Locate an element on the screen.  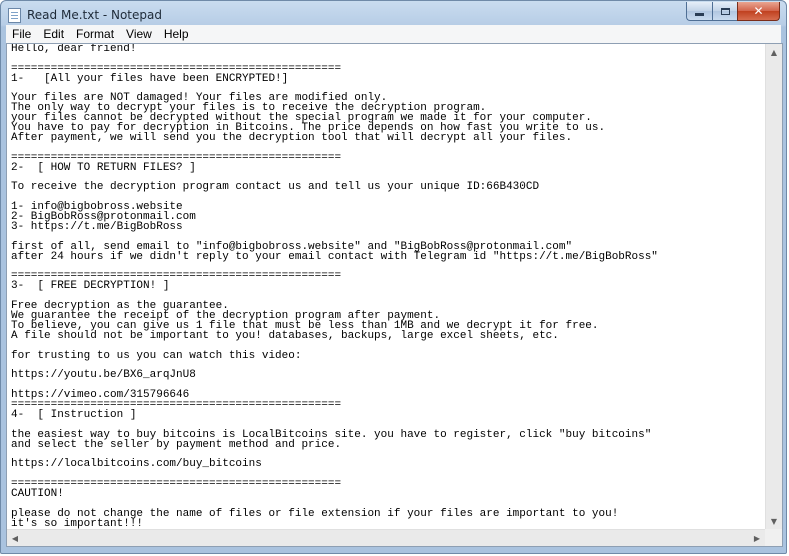
chevron-right-icon: ▶ is located at coordinates (757, 538).